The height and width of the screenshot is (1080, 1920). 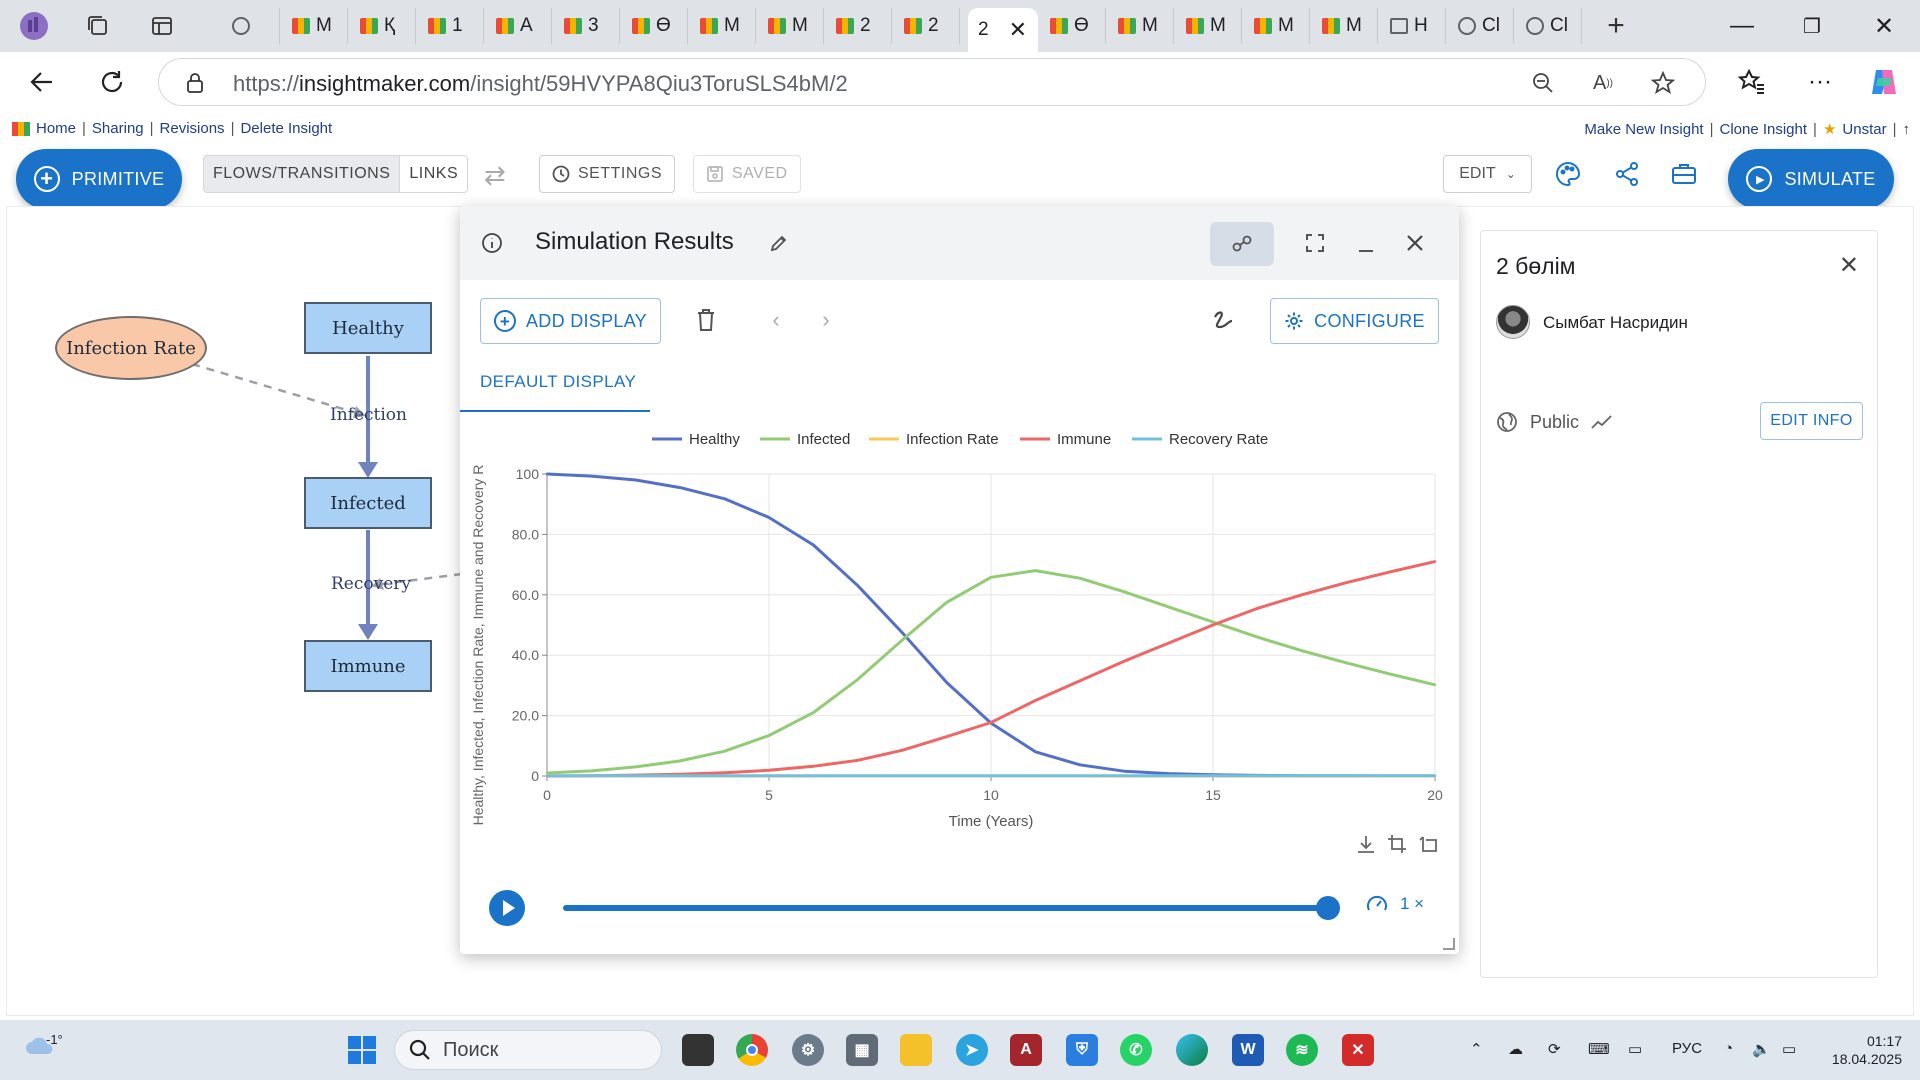 What do you see at coordinates (952, 439) in the screenshot?
I see `legend-item: Infection Rate` at bounding box center [952, 439].